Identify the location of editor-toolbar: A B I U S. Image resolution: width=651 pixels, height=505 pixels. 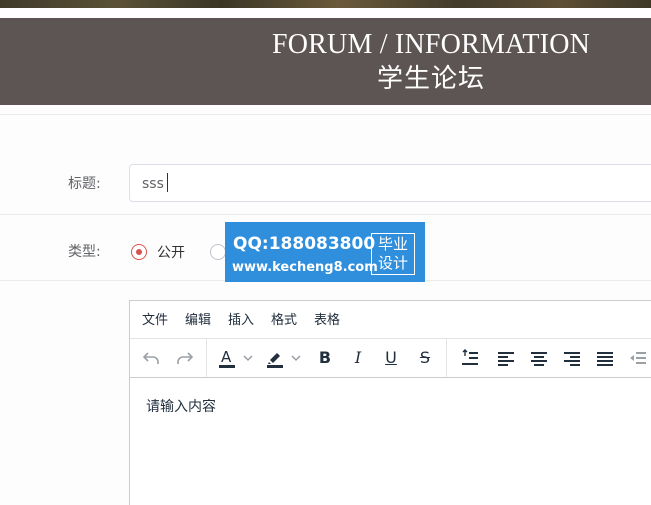
(390, 358).